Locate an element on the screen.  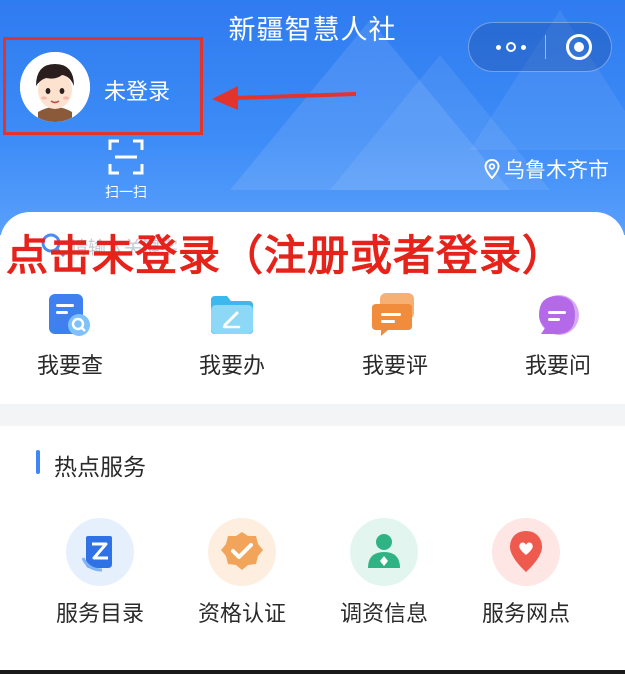
close-icon is located at coordinates (579, 47).